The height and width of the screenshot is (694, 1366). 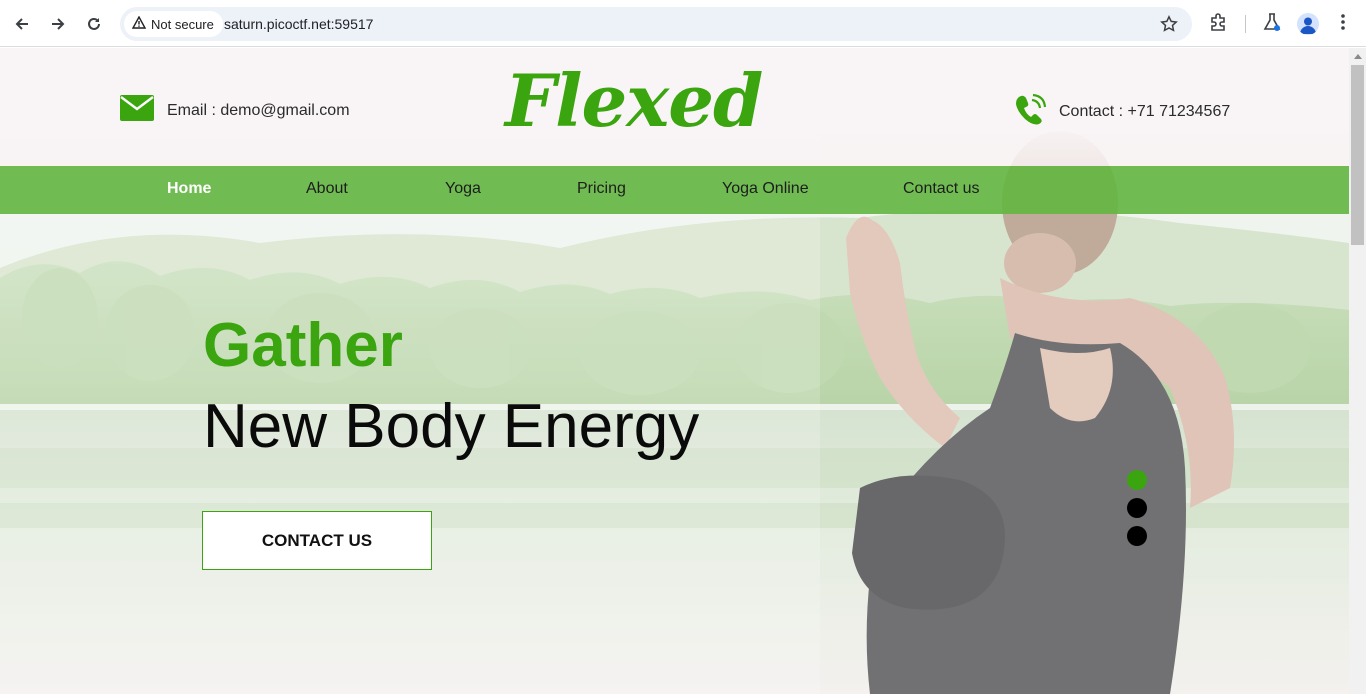 I want to click on contact-us-button: CONTACT US, so click(x=317, y=540).